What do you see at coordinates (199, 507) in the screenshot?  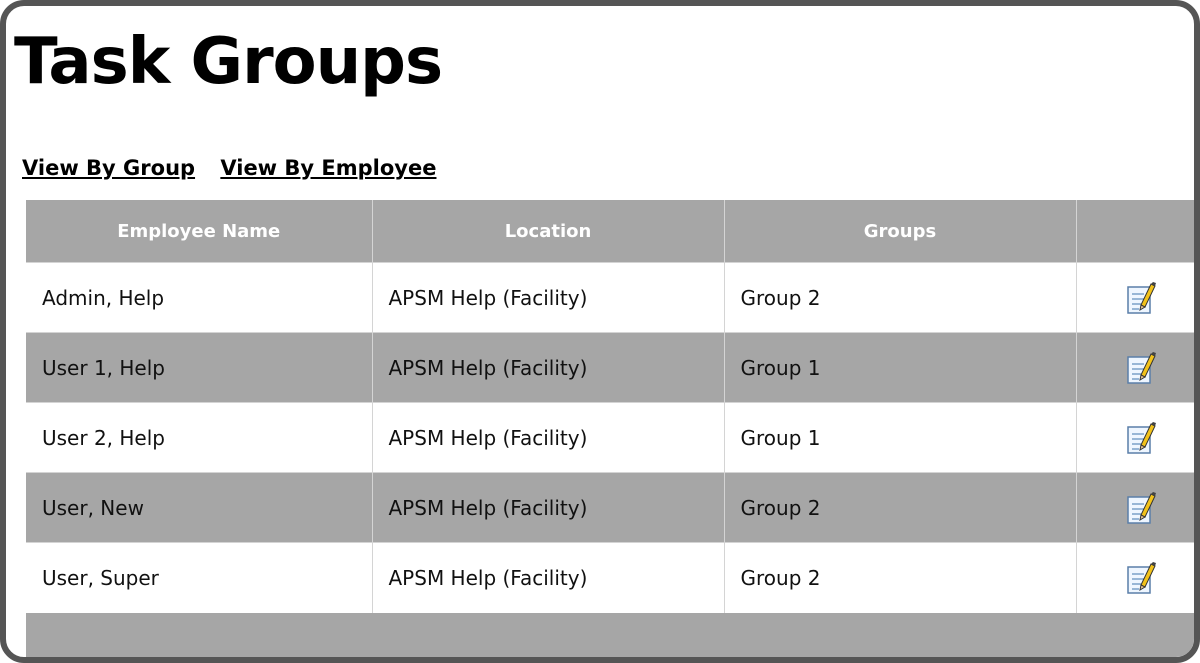 I see `cell-employee-name: User, New` at bounding box center [199, 507].